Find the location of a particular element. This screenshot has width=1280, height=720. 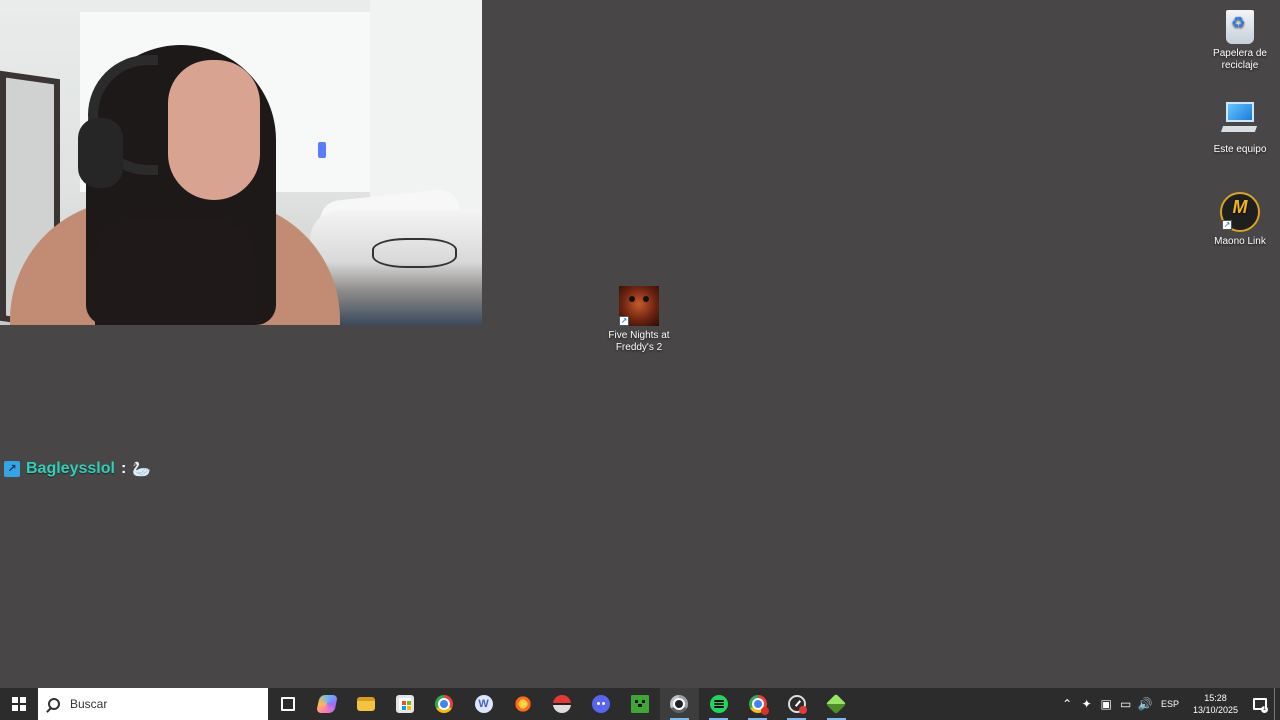

show-hidden-icons-chevron-icon: ⌃ is located at coordinates (1067, 704).